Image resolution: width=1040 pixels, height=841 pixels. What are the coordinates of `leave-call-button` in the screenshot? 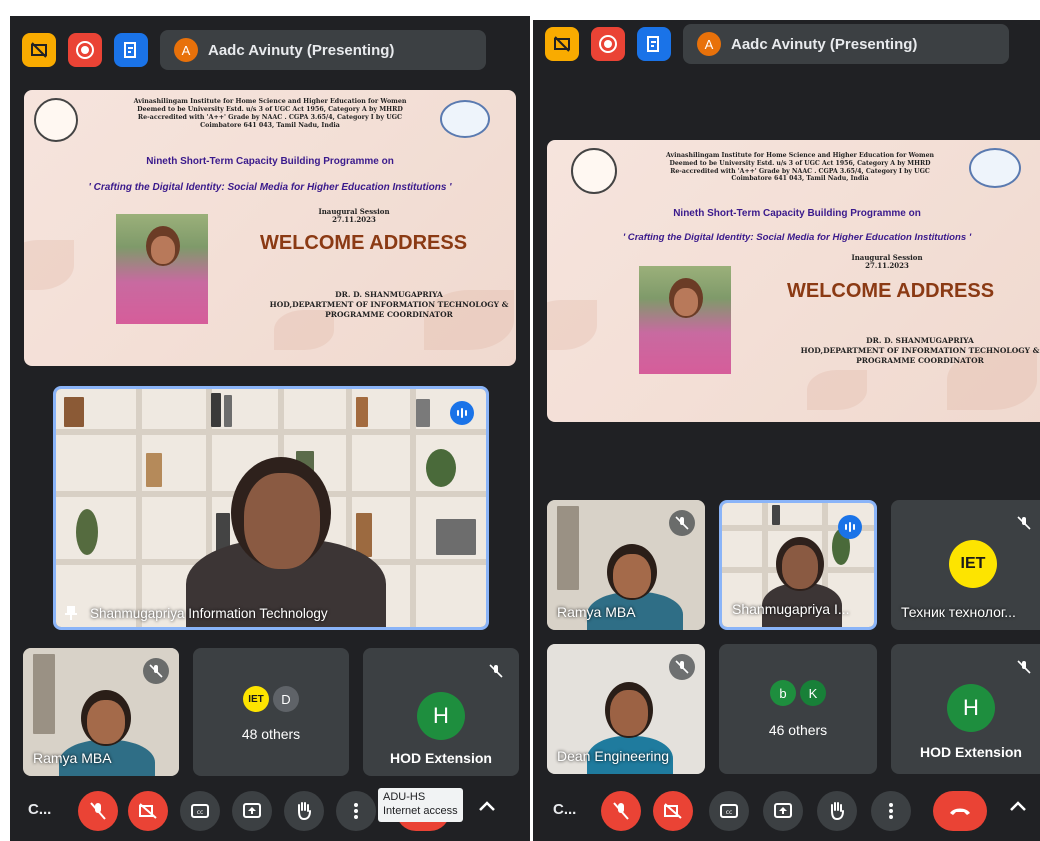 It's located at (960, 811).